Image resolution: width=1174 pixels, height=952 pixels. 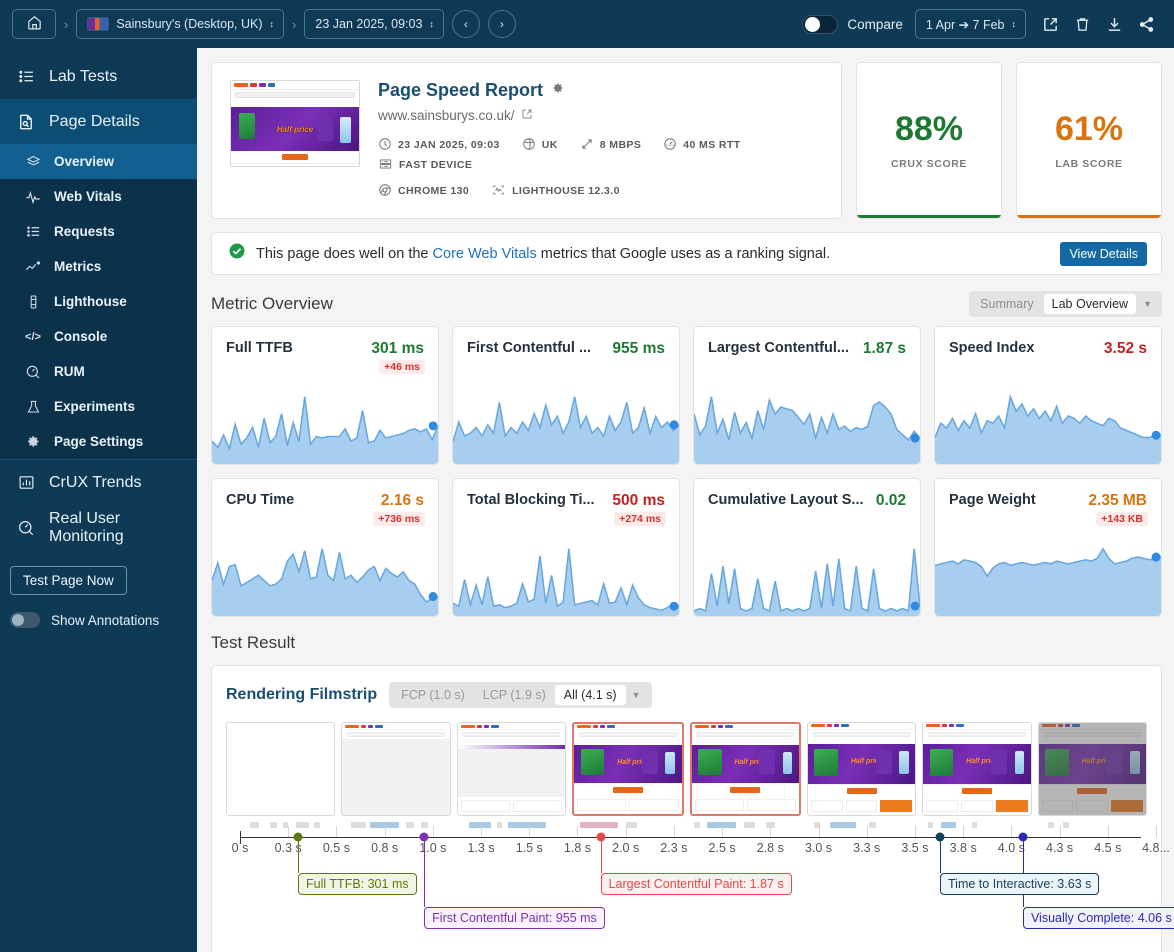 I want to click on show-annotations-label: Show Annotations, so click(x=105, y=620).